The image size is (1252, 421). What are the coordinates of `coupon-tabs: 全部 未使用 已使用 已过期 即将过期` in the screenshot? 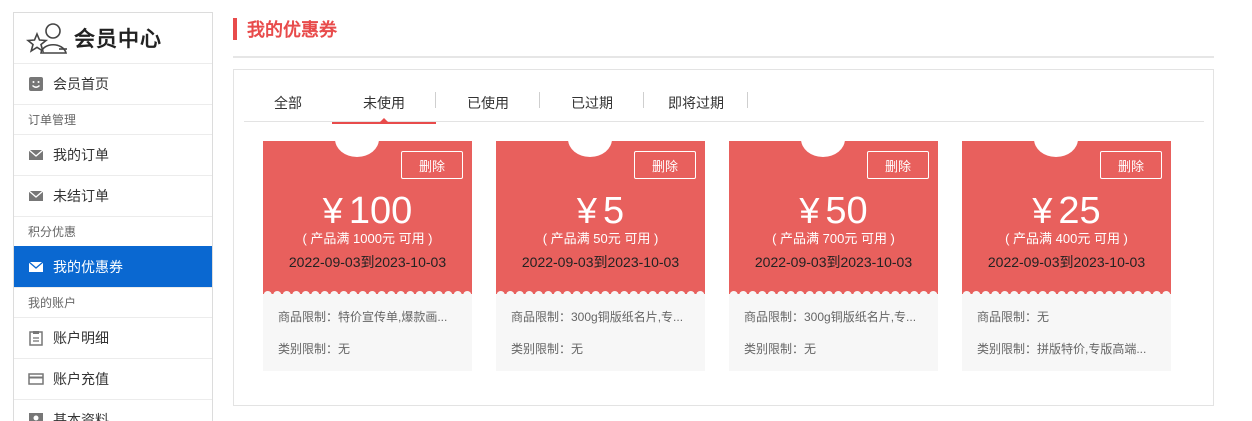 It's located at (724, 104).